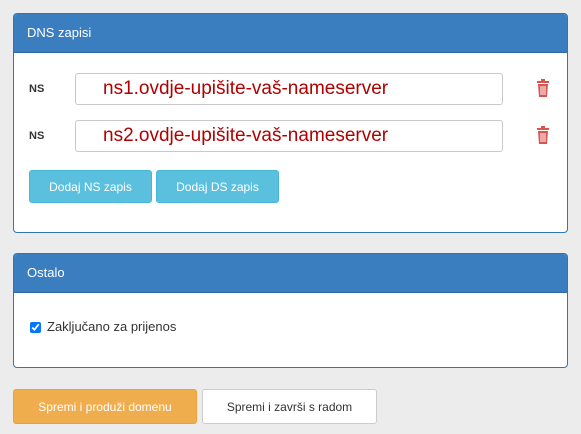  I want to click on transfer-lock-option: Zaključano za prijenos, so click(103, 326).